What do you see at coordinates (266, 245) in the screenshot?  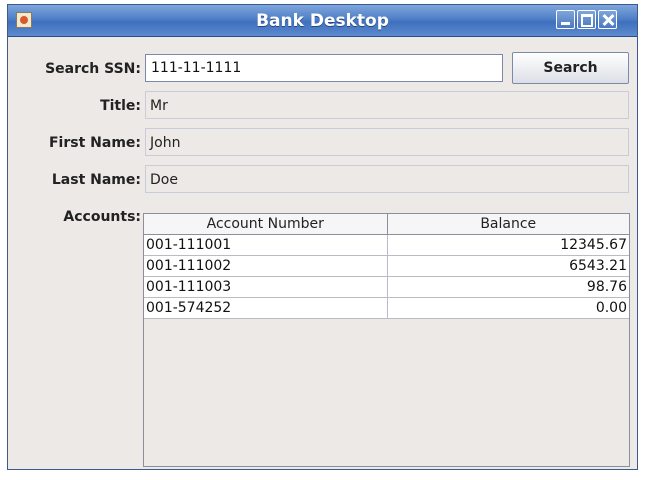 I see `account-number-cell: 001-111001` at bounding box center [266, 245].